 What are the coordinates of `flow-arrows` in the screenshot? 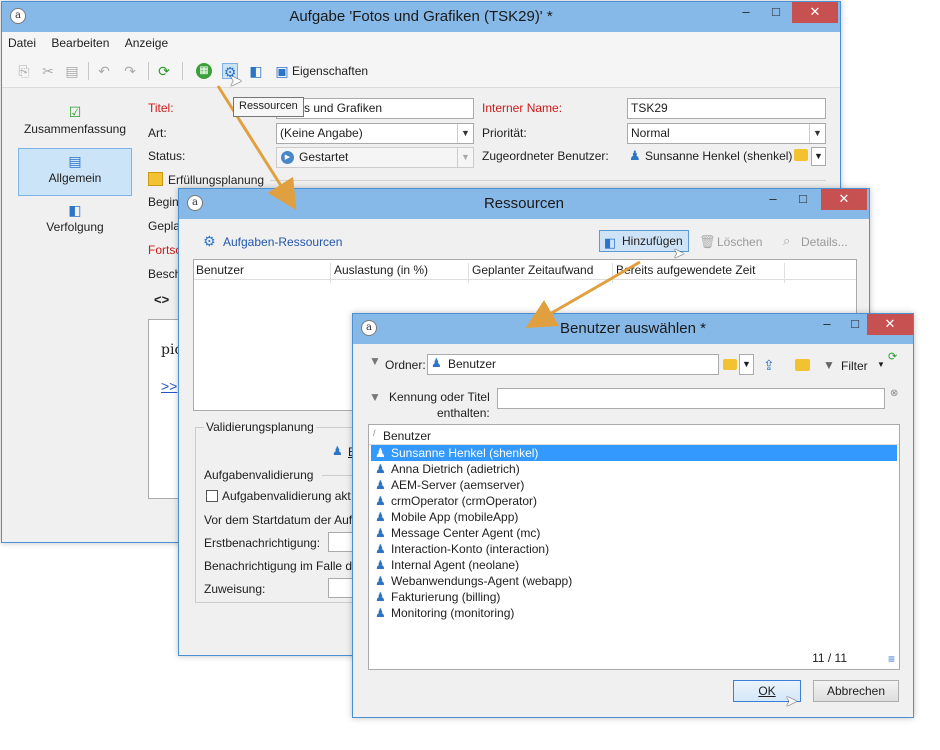 It's located at (428, 206).